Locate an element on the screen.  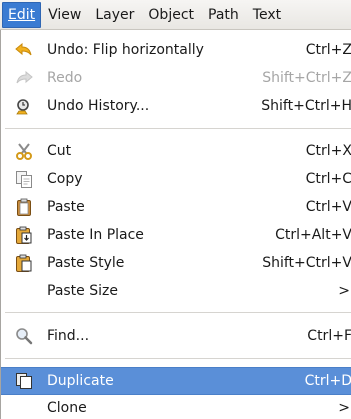
menubar-layer-label: Layer is located at coordinates (115, 14).